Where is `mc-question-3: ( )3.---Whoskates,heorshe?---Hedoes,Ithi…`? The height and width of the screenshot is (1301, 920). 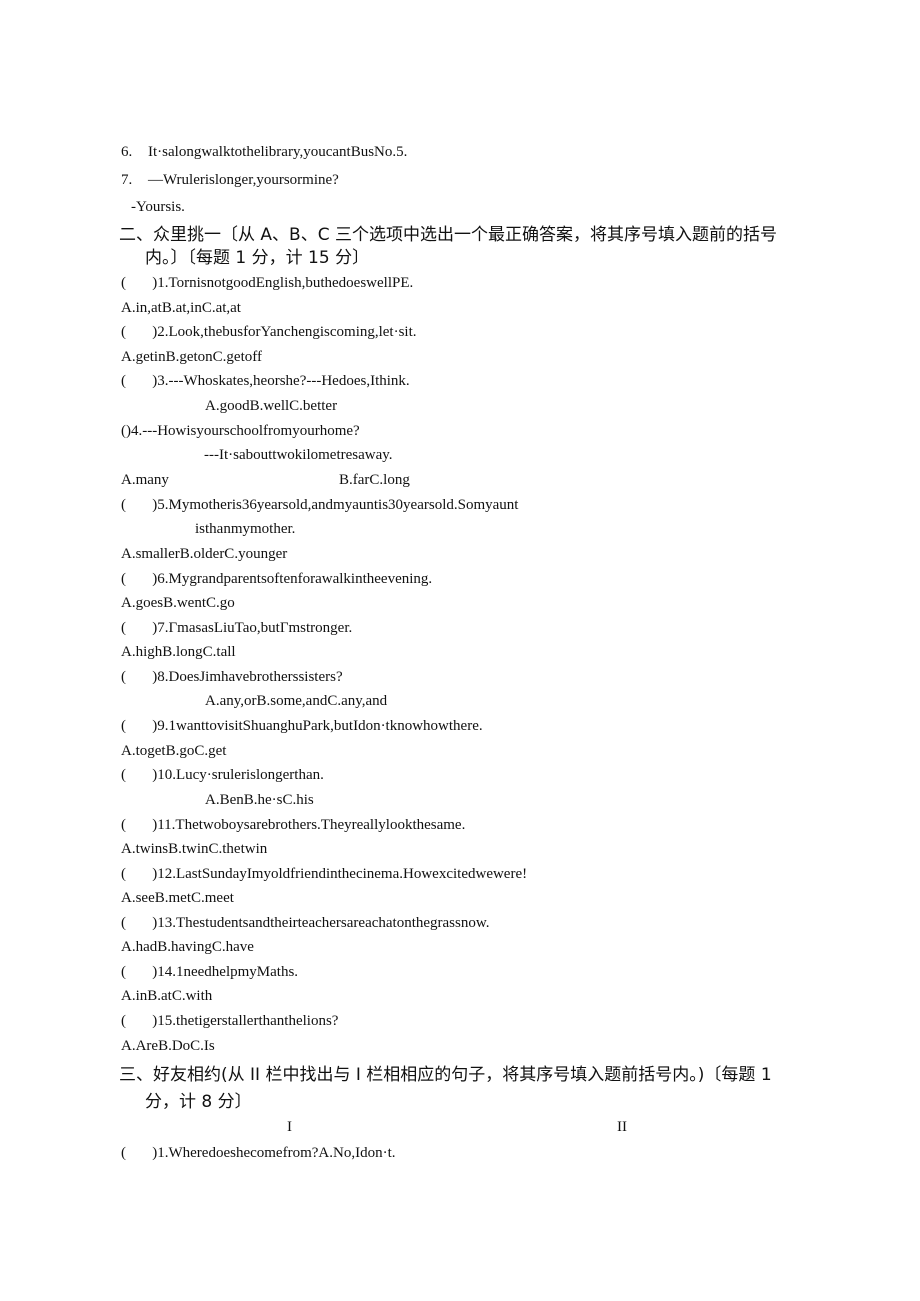
mc-question-3: ( )3.---Whoskates,heorshe?---Hedoes,Ithi… is located at coordinates (265, 381).